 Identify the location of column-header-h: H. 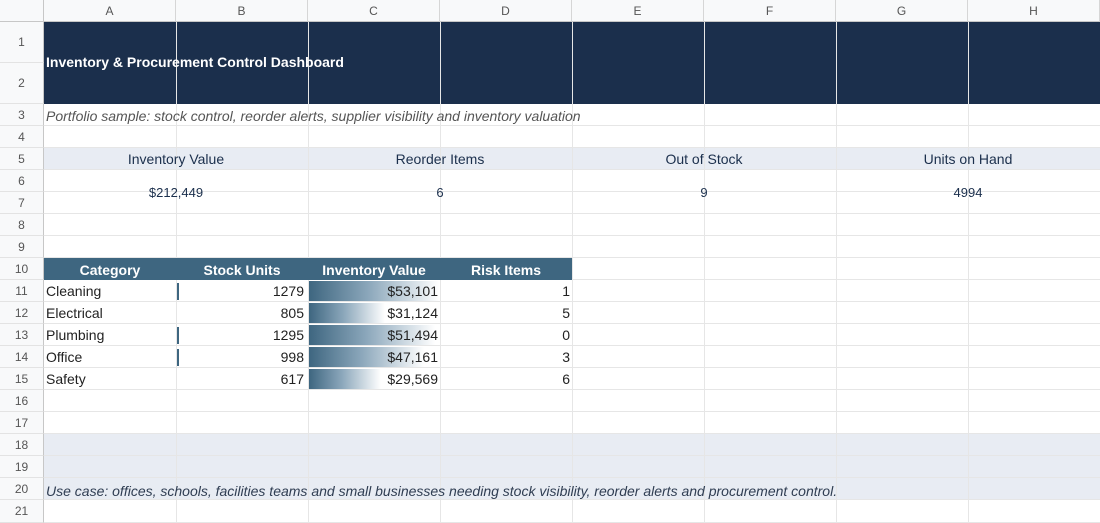
(1034, 11).